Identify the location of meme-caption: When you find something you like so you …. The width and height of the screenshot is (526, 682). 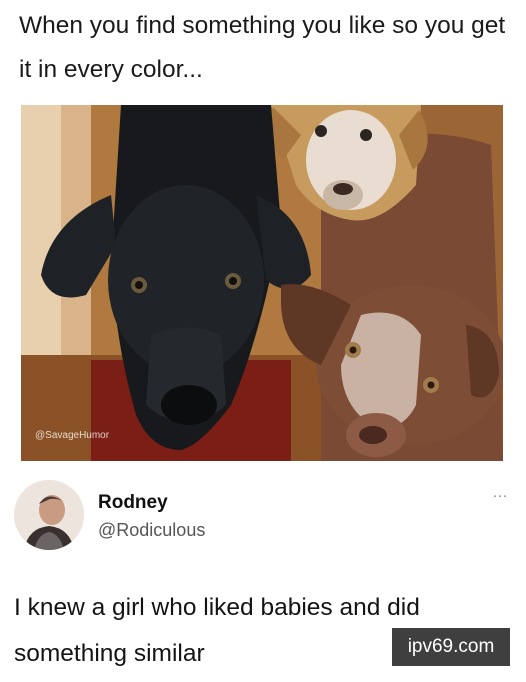
(262, 47).